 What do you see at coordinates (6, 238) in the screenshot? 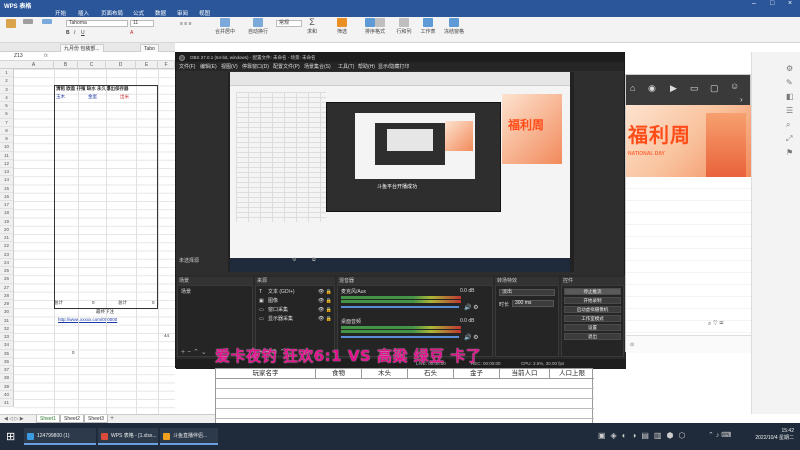
I see `row-header: 21` at bounding box center [6, 238].